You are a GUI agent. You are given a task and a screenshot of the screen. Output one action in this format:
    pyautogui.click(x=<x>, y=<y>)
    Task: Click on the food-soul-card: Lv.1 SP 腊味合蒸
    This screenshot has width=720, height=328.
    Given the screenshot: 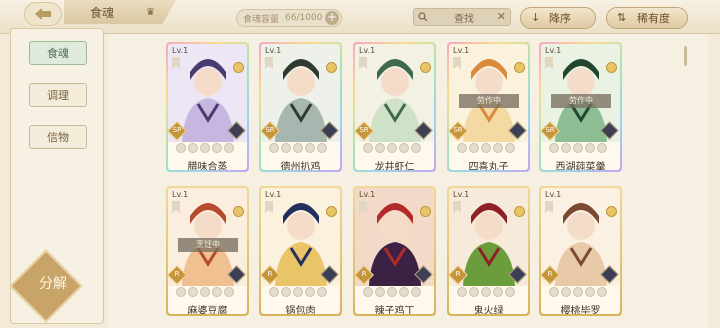 What is the action you would take?
    pyautogui.click(x=207, y=107)
    